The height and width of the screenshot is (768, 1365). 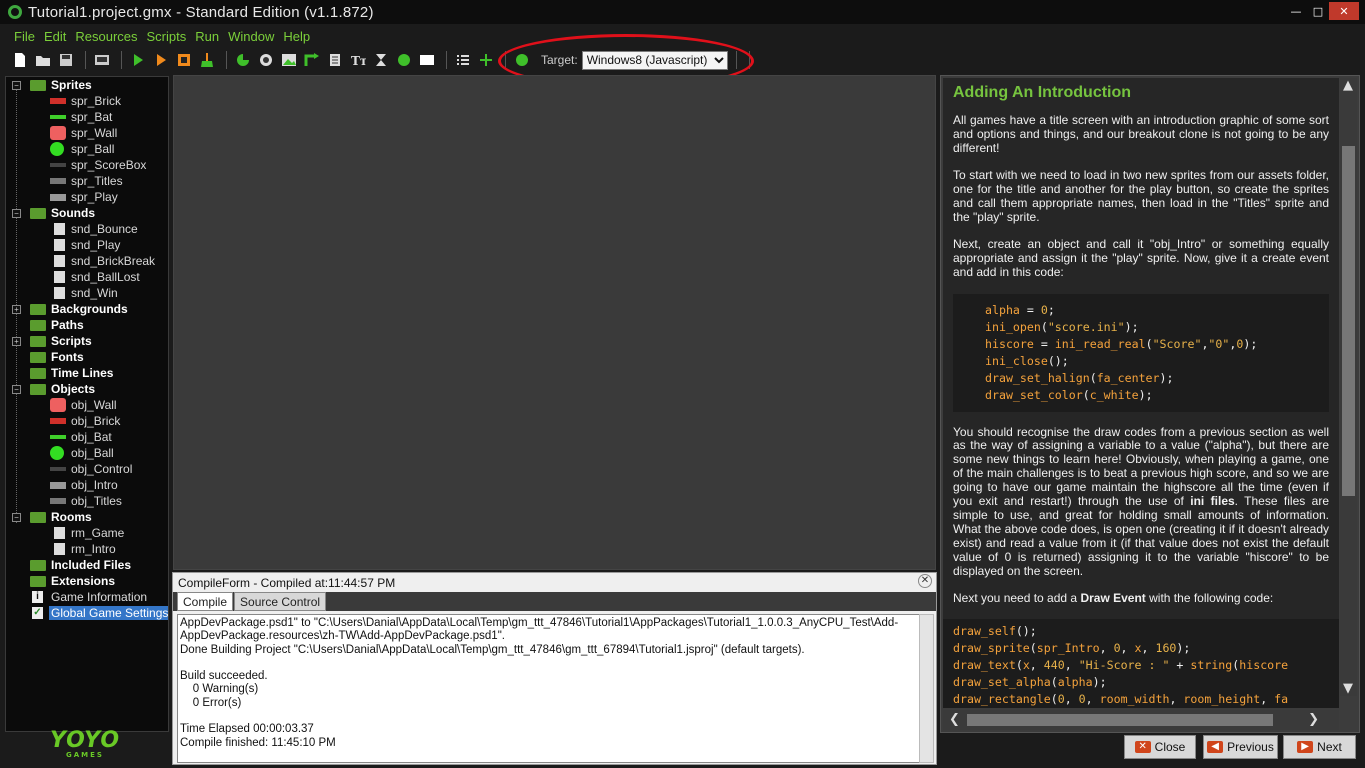 I want to click on create-executable-icon, so click(x=102, y=60).